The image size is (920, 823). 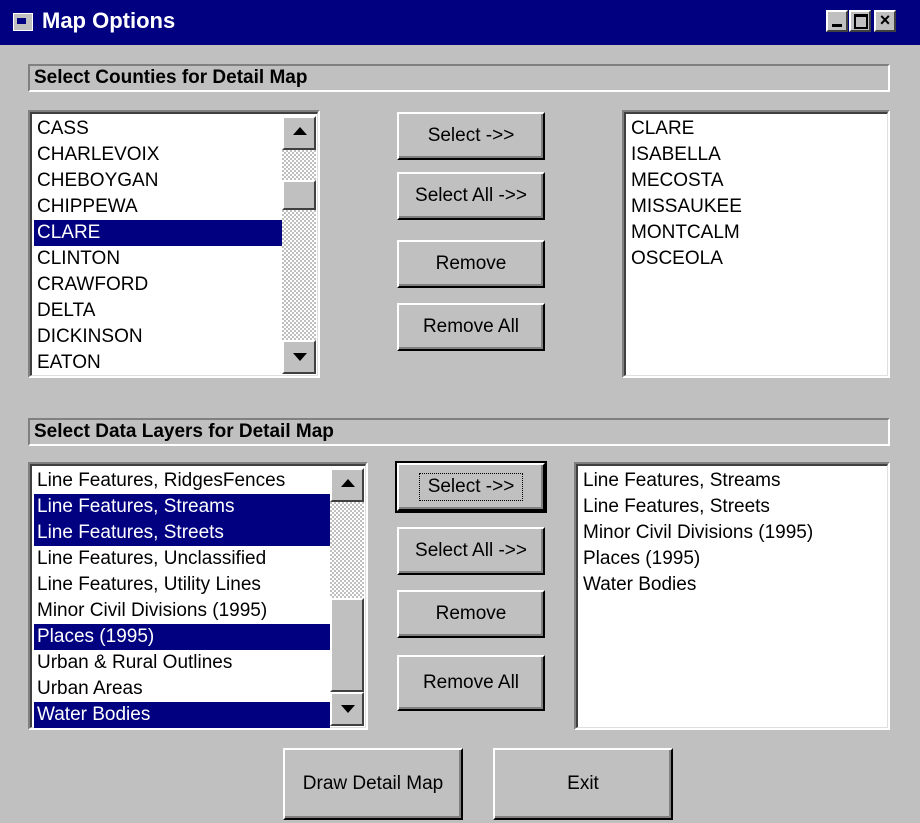 What do you see at coordinates (471, 196) in the screenshot?
I see `counties-select-all-button: Select All ->>` at bounding box center [471, 196].